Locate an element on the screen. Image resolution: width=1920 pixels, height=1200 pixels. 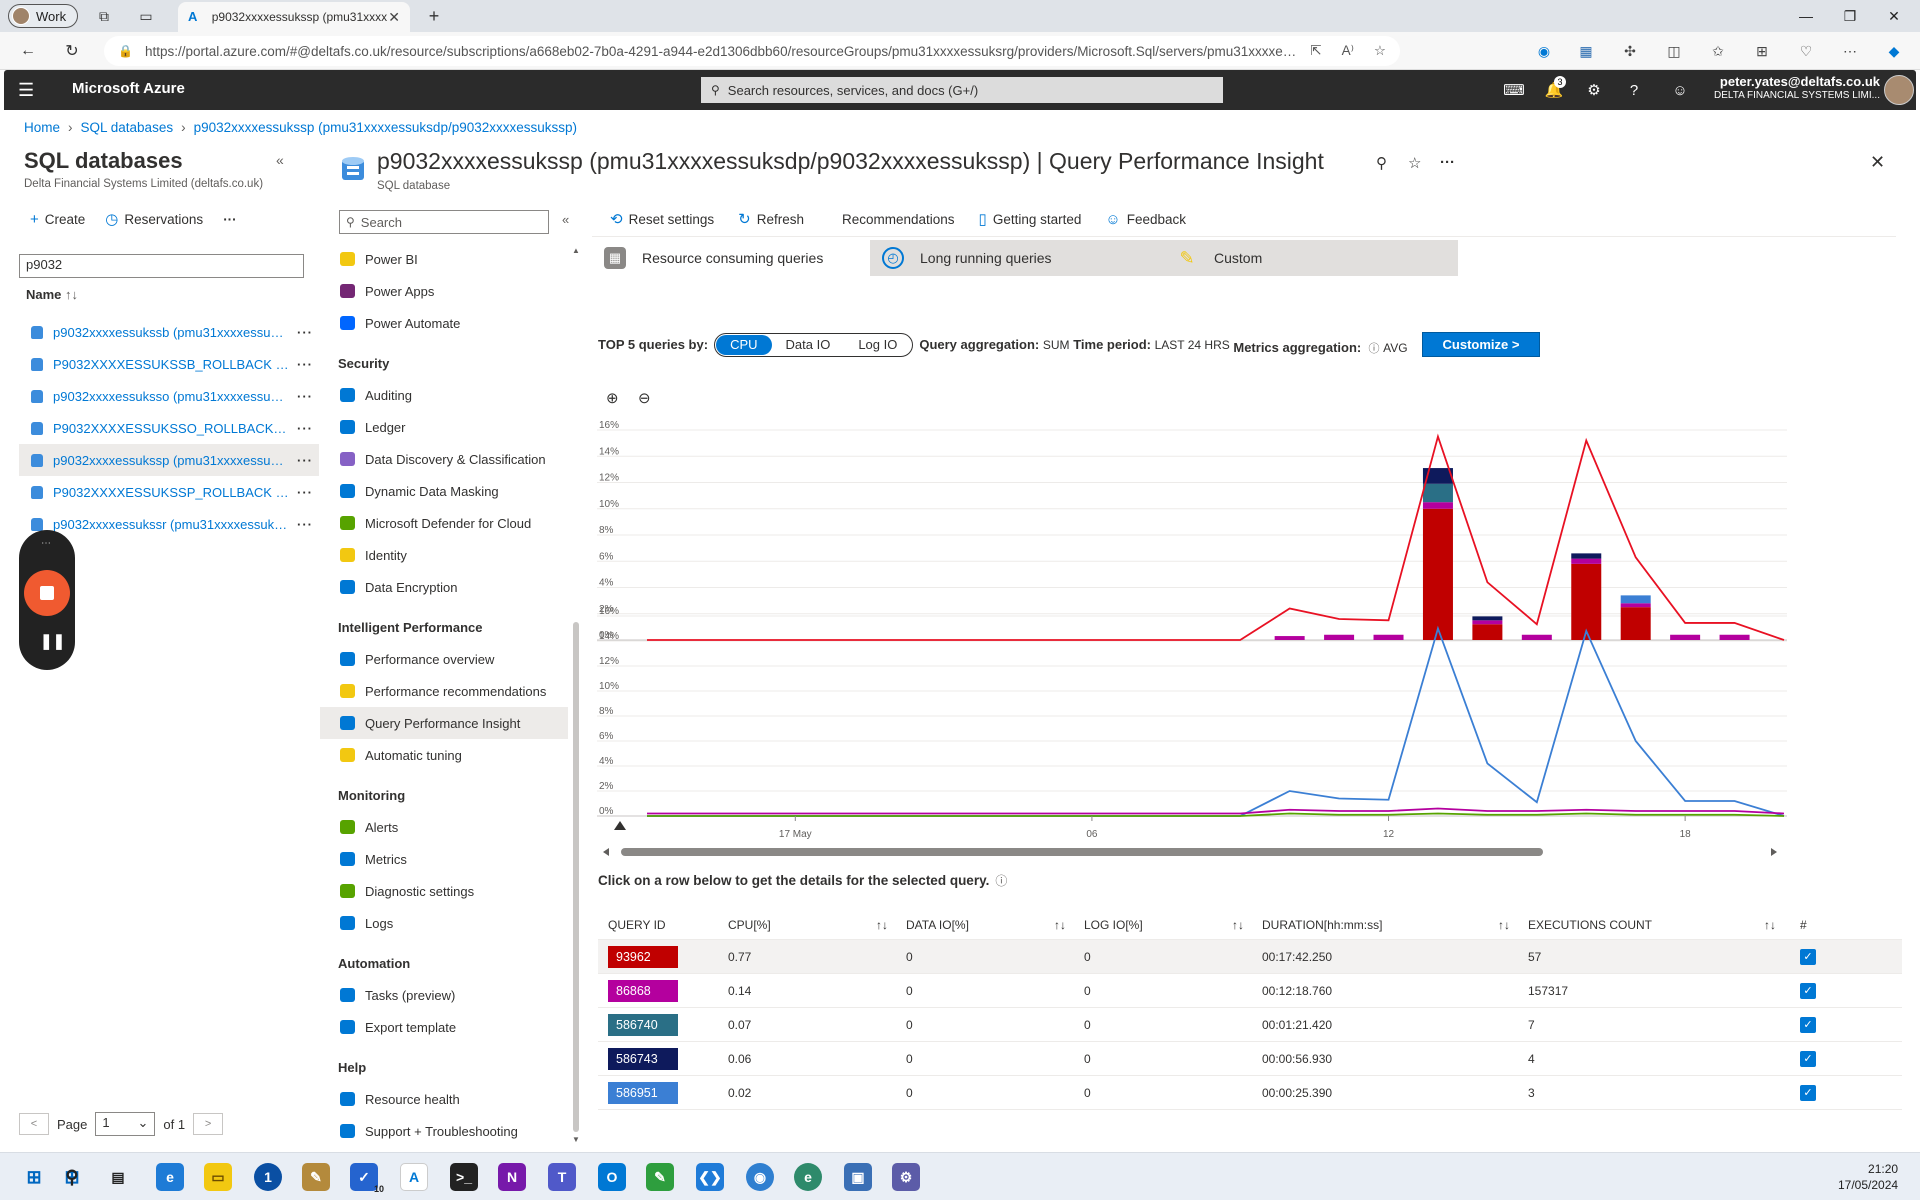
back-icon: ← is located at coordinates (28, 51).